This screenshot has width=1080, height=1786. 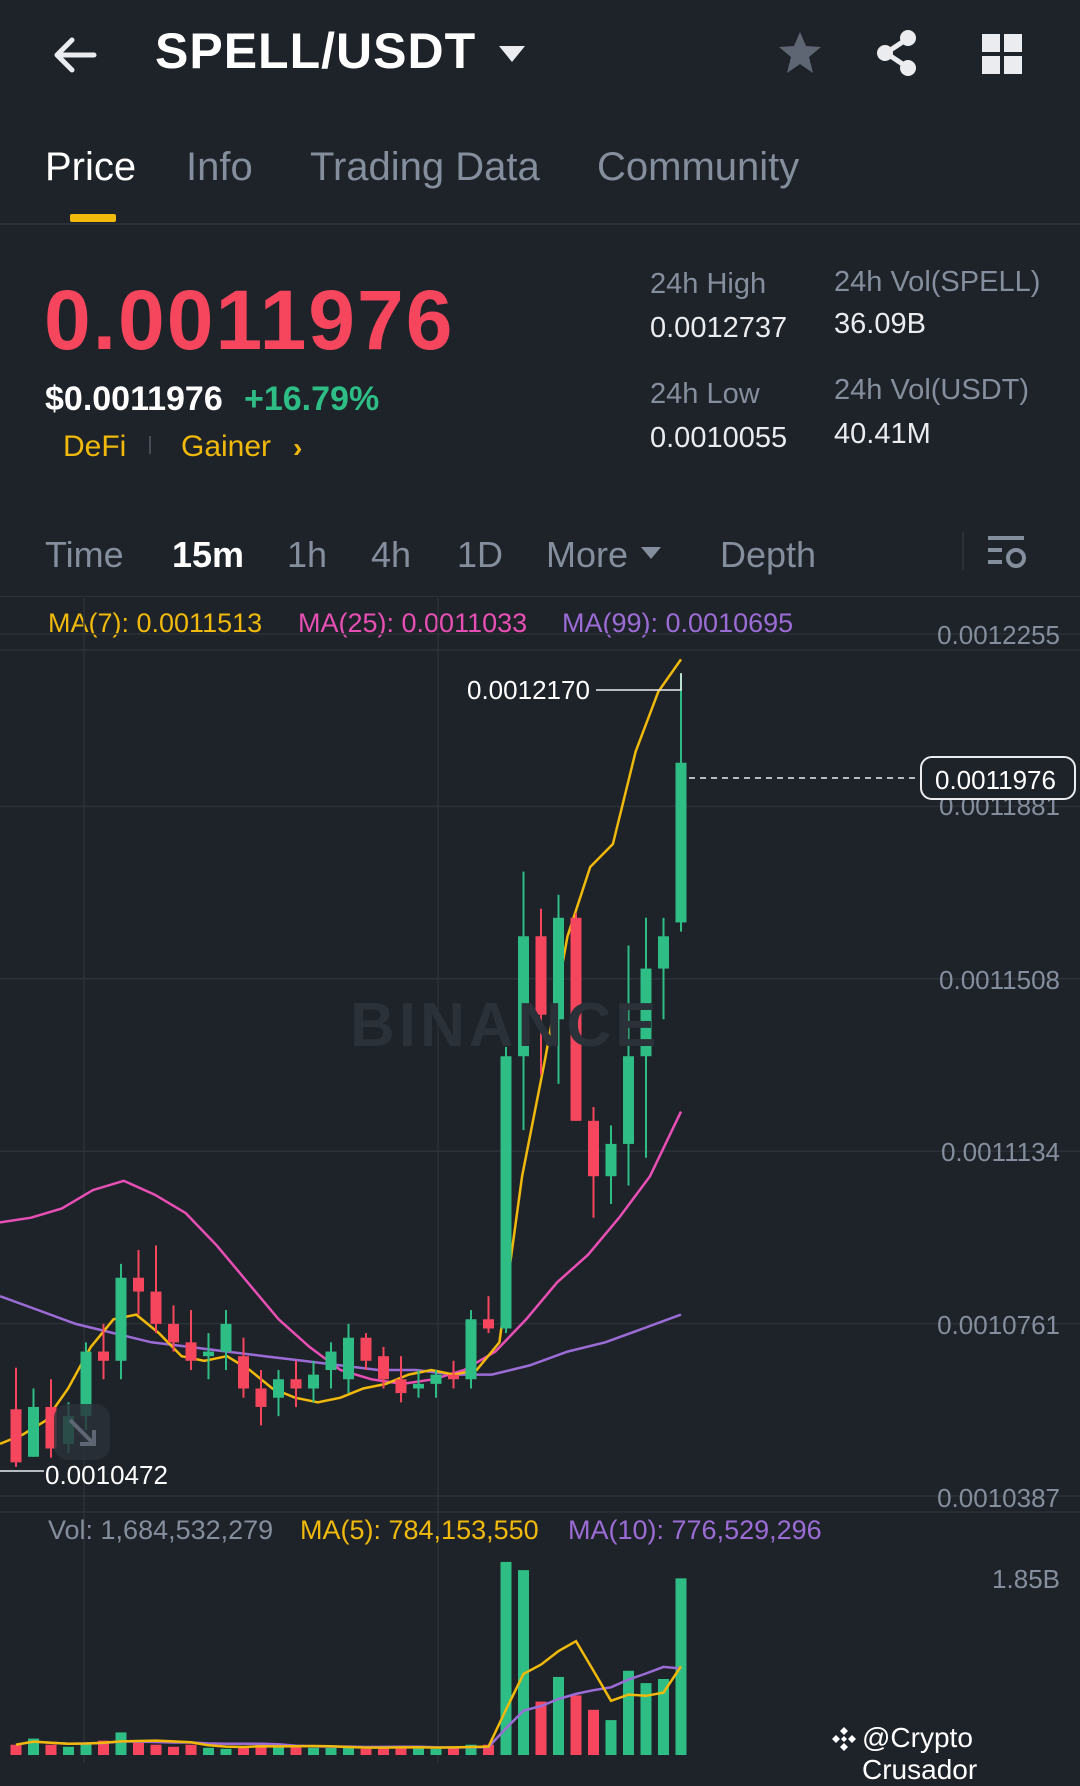 I want to click on price-axis-label: 0.0010761, so click(x=998, y=1325).